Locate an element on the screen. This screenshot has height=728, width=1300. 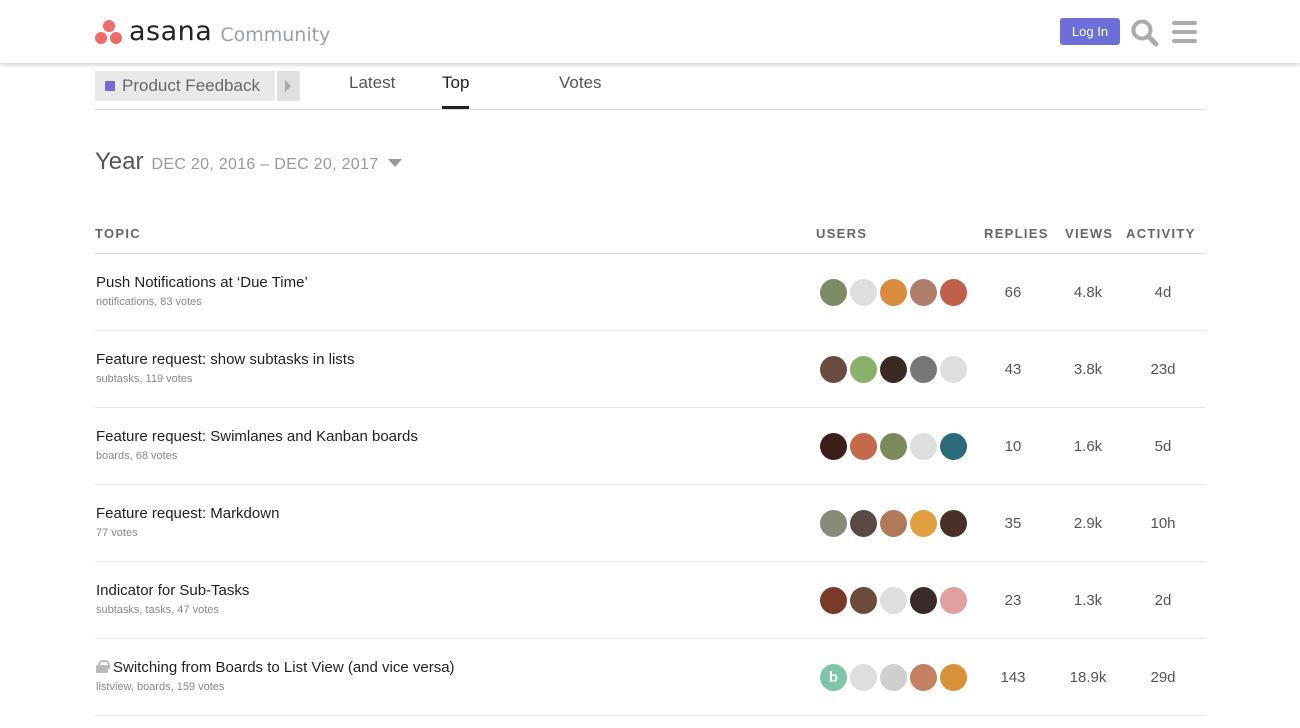
tab-top: Top is located at coordinates (456, 91).